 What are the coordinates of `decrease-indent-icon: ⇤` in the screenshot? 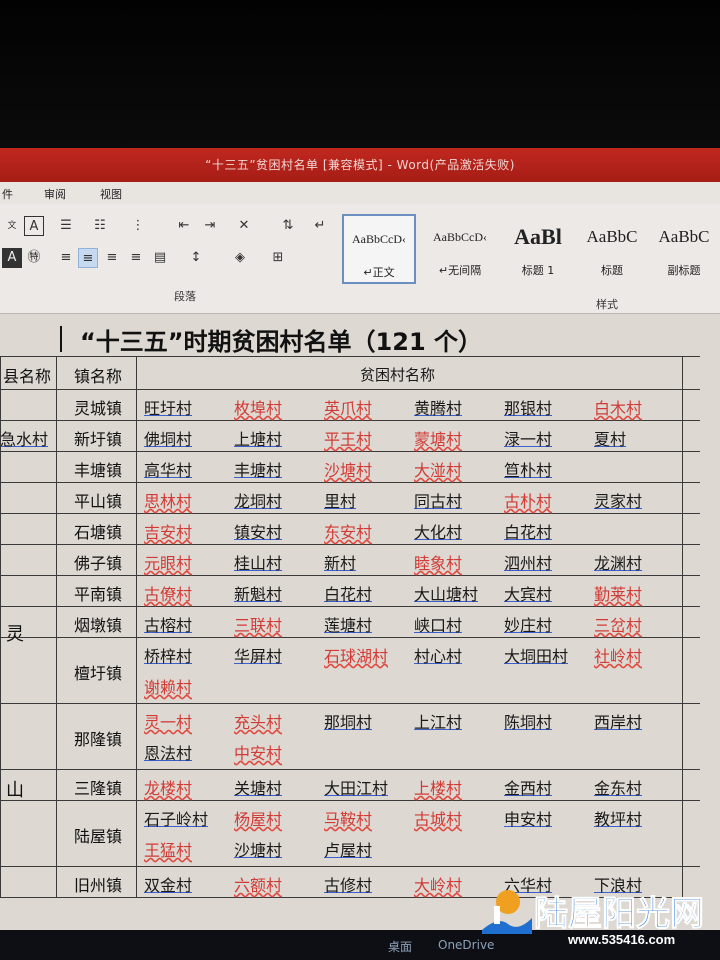 It's located at (184, 226).